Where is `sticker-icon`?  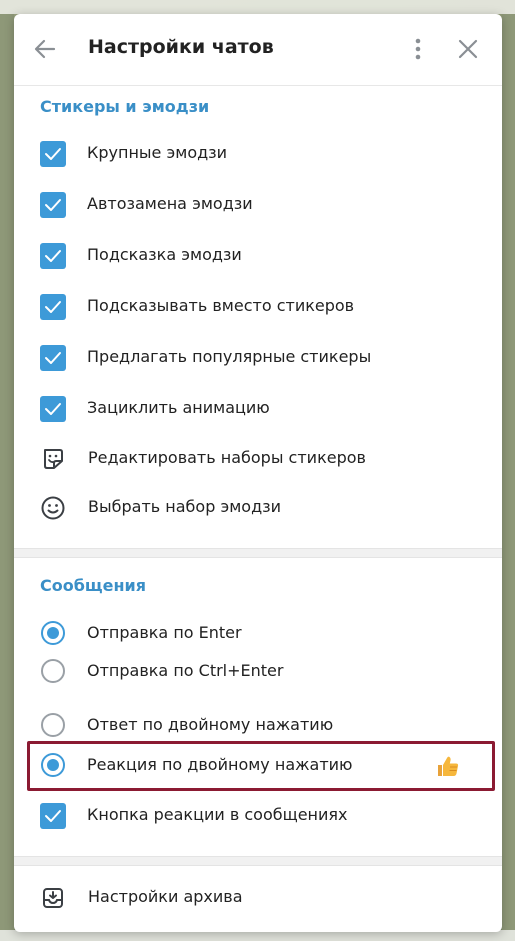
sticker-icon is located at coordinates (53, 459).